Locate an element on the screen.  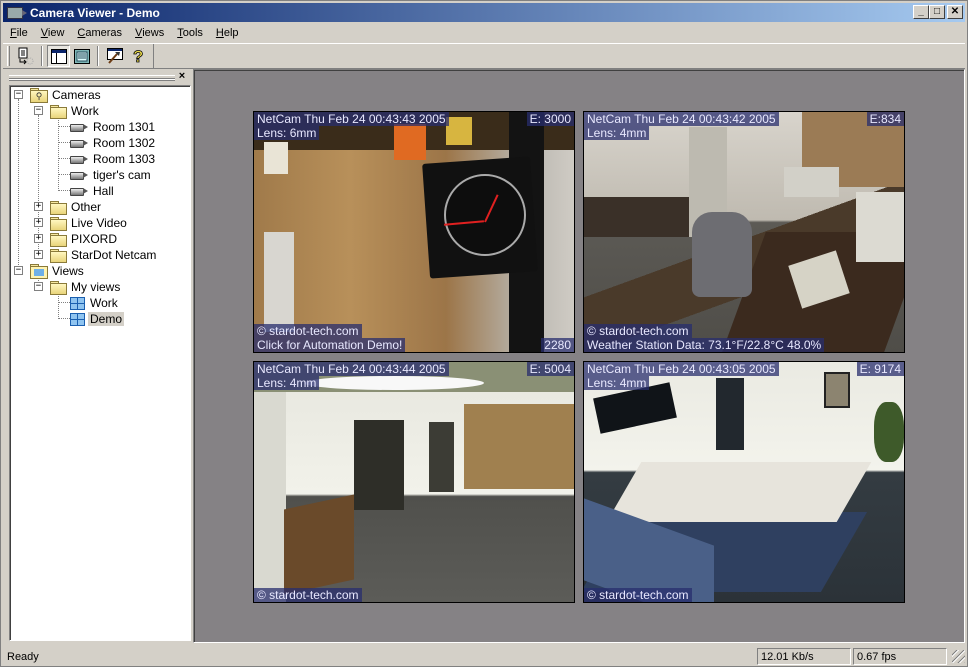
camera-copyright: © stardot-tech.com is located at coordinates (638, 595).